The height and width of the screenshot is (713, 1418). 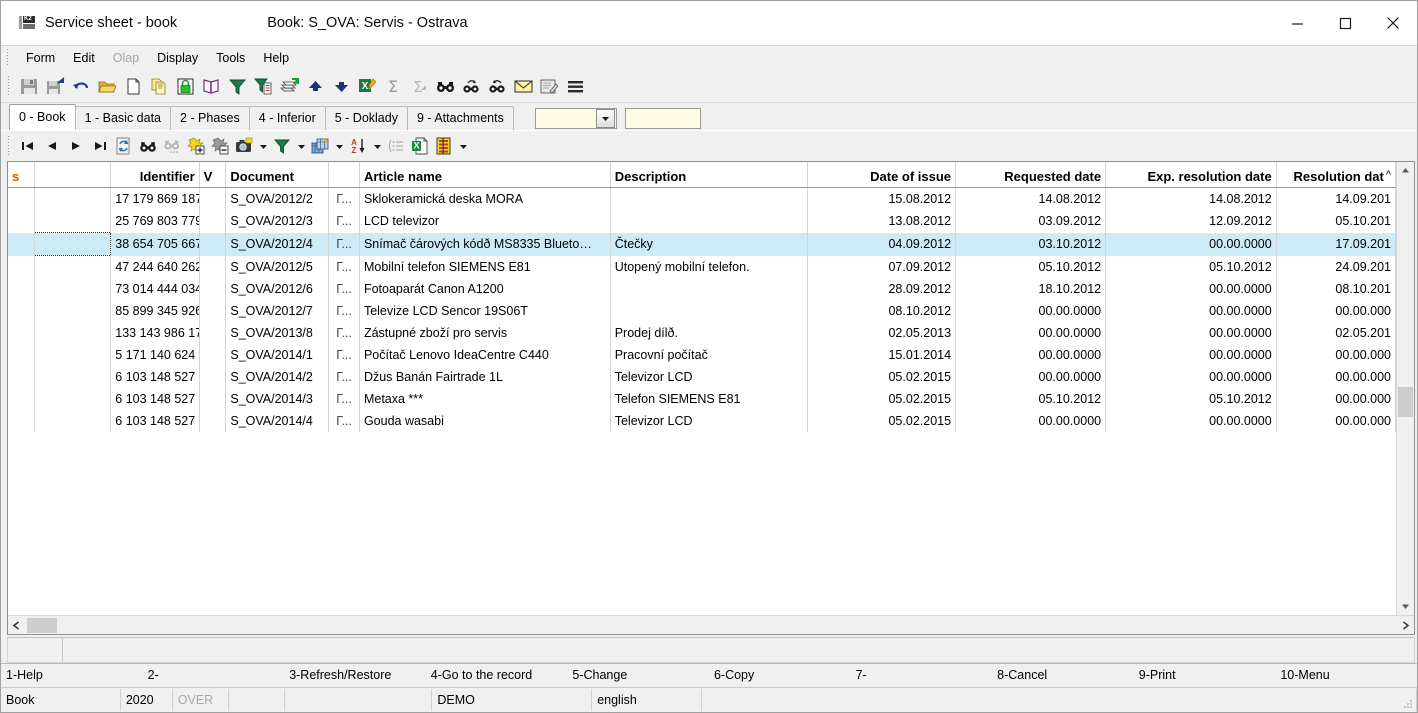 I want to click on first-record-icon, so click(x=28, y=146).